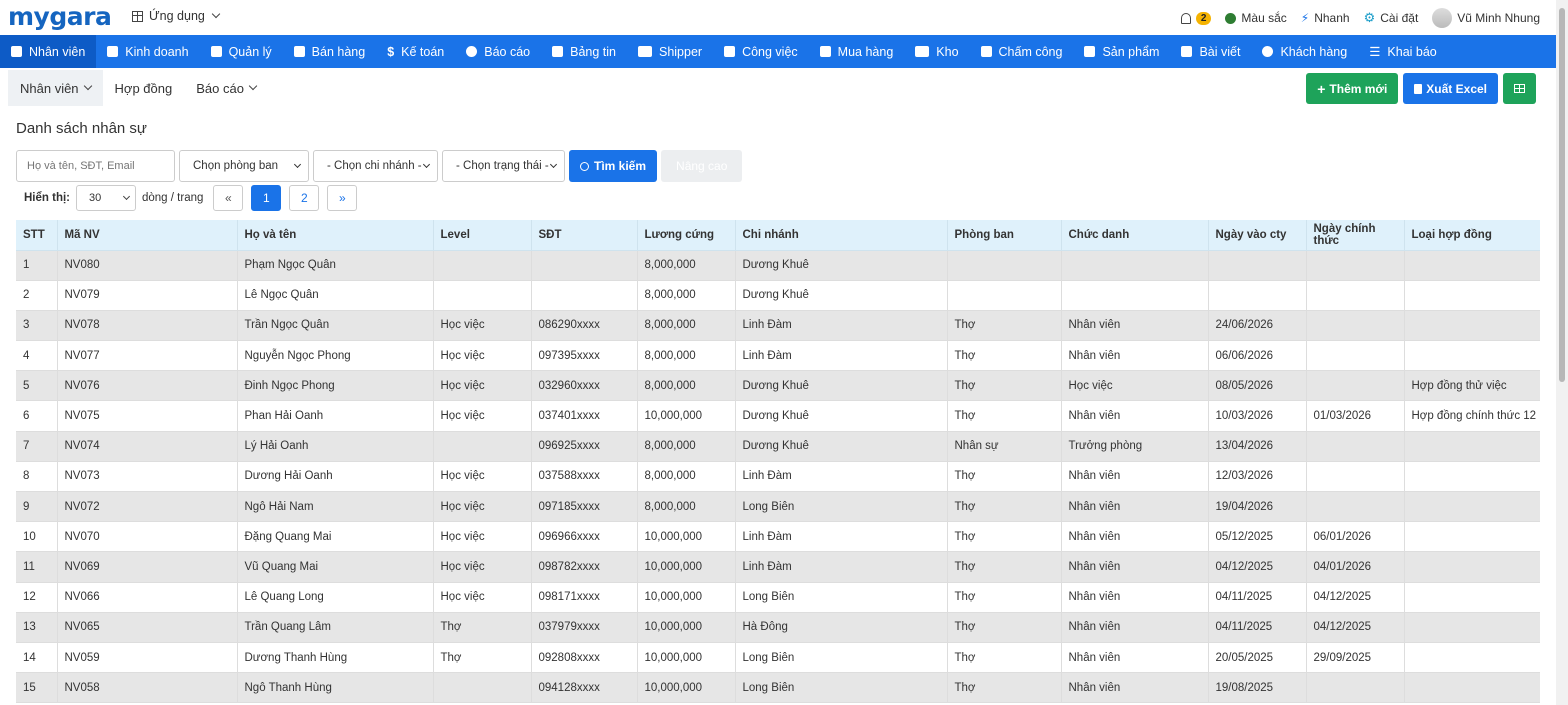 This screenshot has width=1568, height=705. I want to click on department-select: Chọn phòng ban, so click(244, 166).